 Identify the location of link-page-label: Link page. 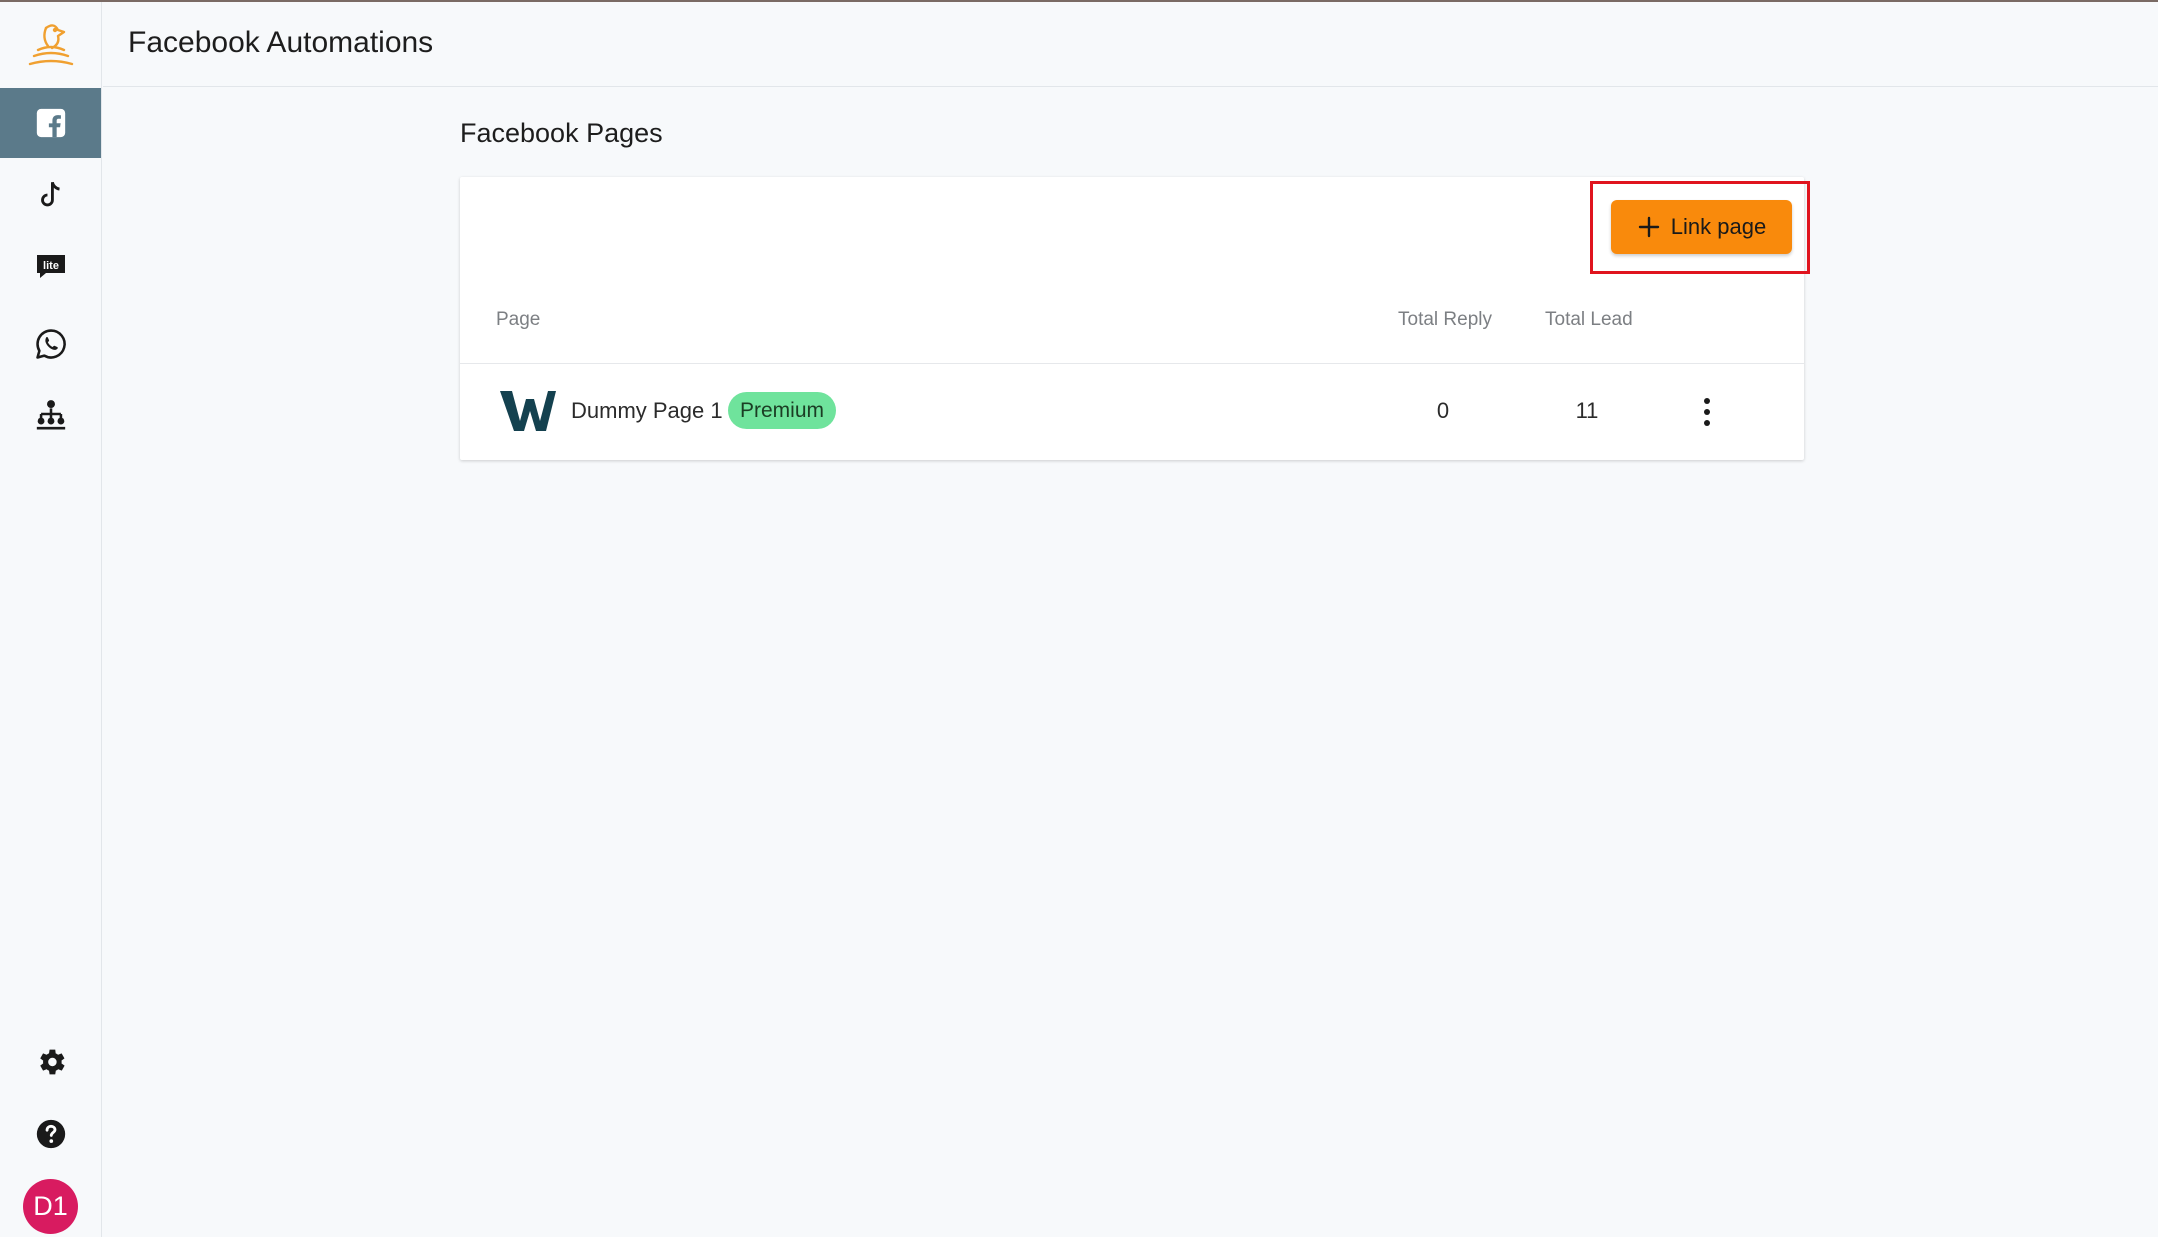
(1718, 226).